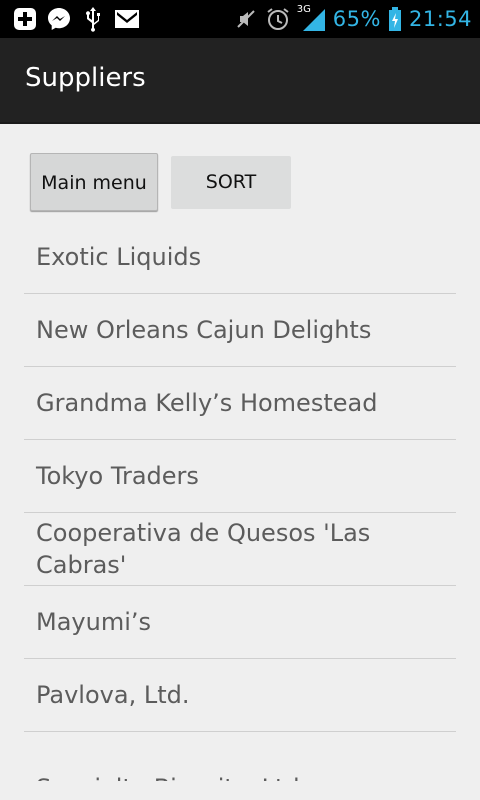 This screenshot has height=800, width=480. Describe the element at coordinates (113, 695) in the screenshot. I see `supplier-name: Pavlova, Ltd.` at that location.